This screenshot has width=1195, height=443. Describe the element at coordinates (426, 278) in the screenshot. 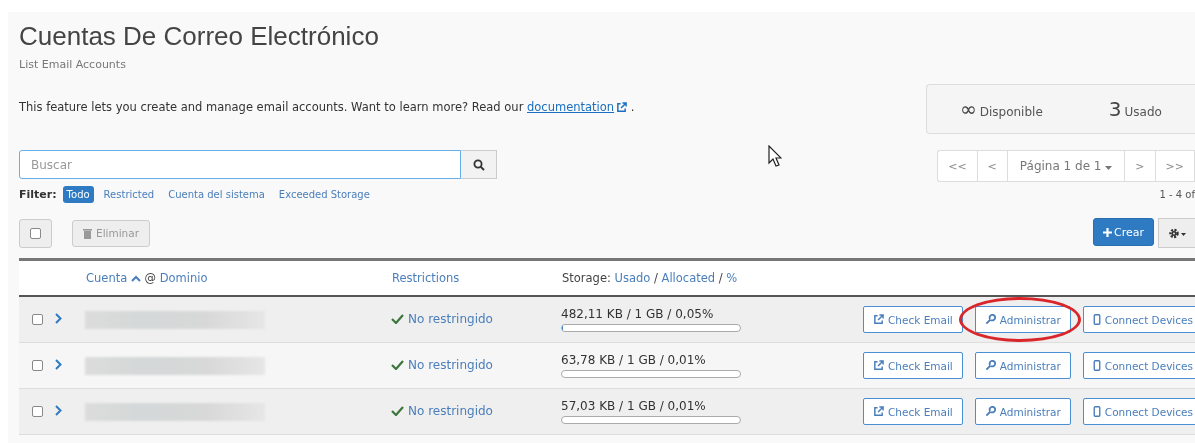

I see `restrictions-header: Restrictions` at that location.